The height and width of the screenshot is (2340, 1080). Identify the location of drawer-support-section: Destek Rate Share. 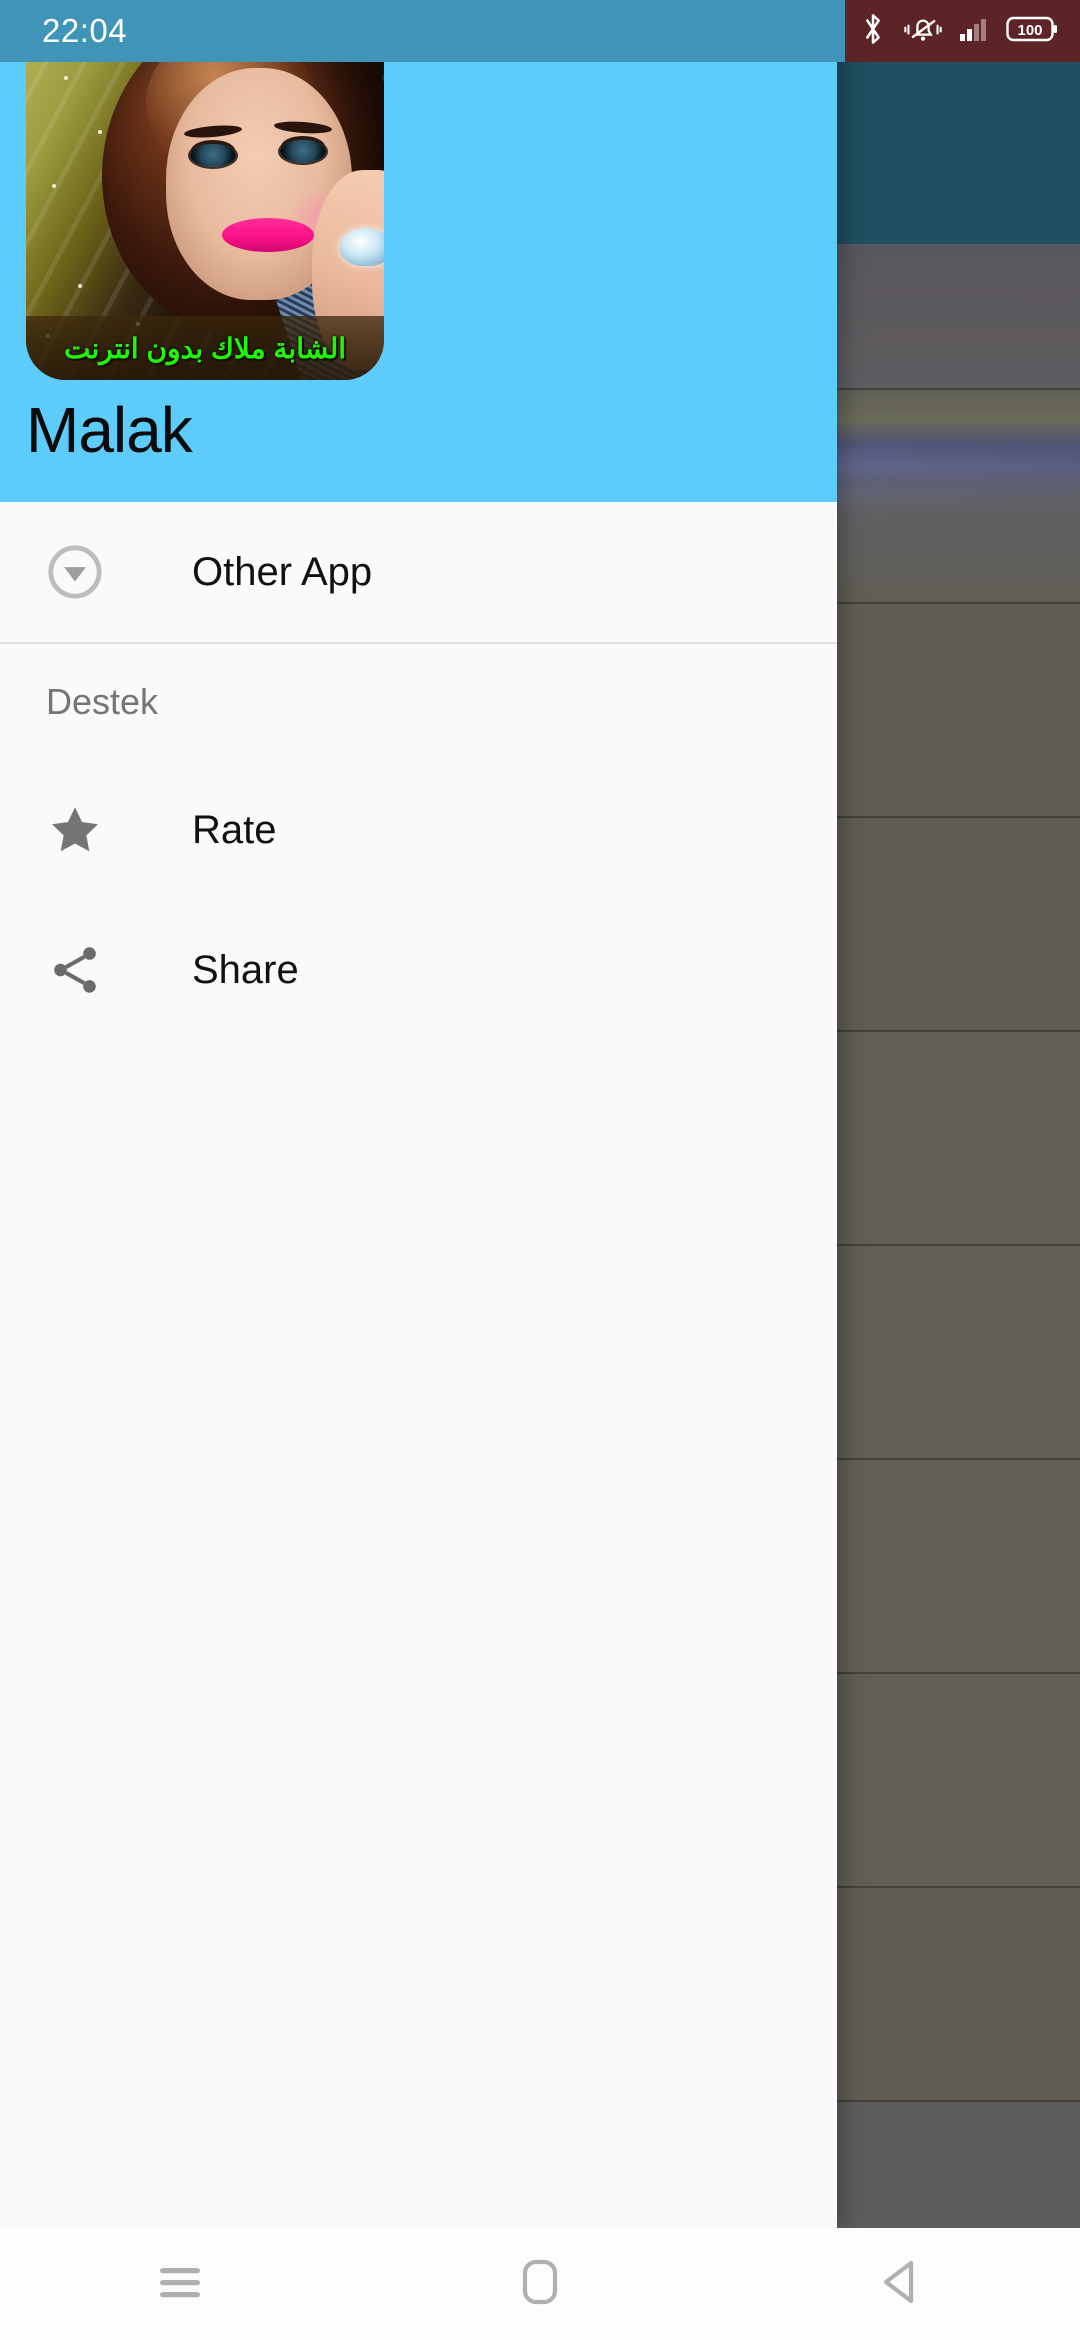
(418, 842).